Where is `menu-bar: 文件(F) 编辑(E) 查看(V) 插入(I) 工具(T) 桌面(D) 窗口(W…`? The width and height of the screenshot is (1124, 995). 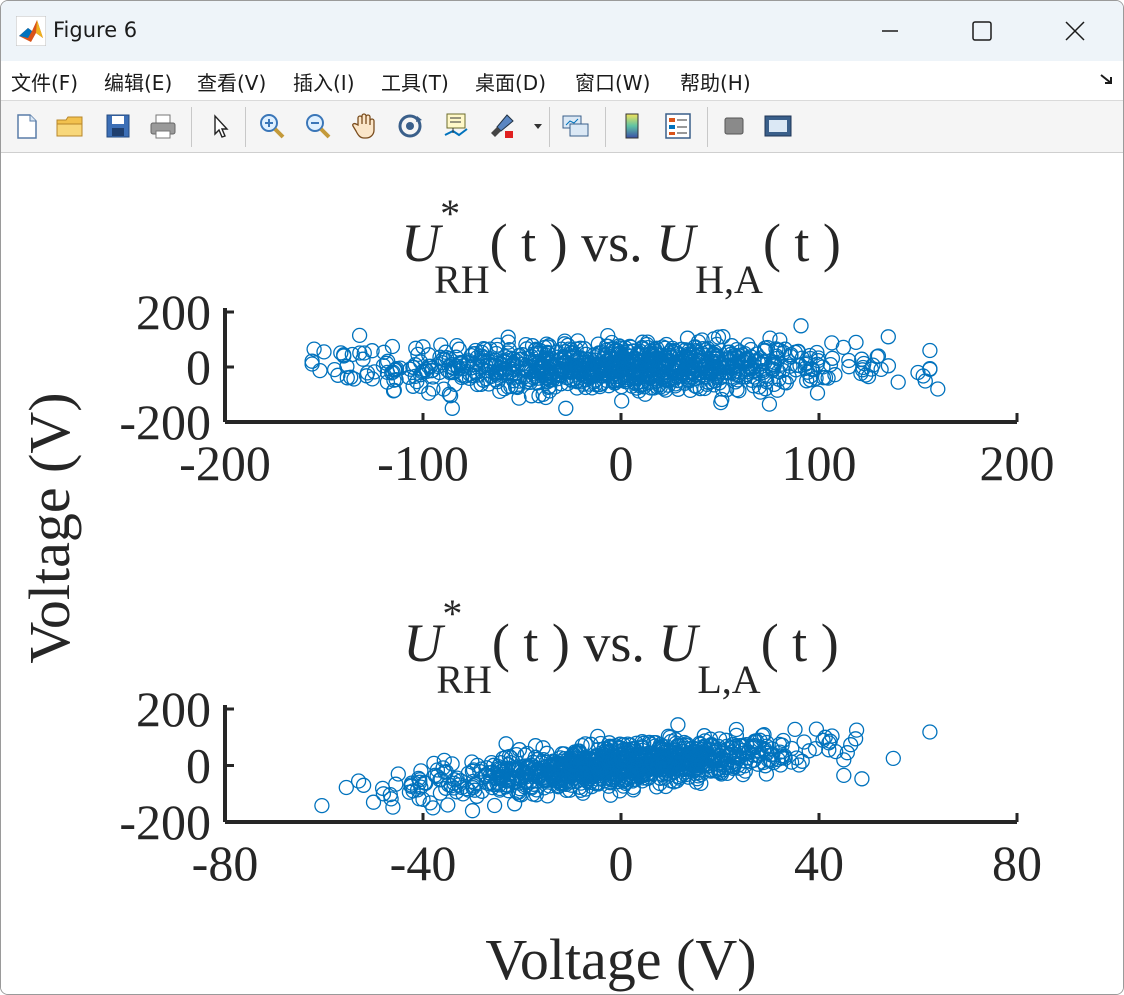
menu-bar: 文件(F) 编辑(E) 查看(V) 插入(I) 工具(T) 桌面(D) 窗口(W… is located at coordinates (562, 81).